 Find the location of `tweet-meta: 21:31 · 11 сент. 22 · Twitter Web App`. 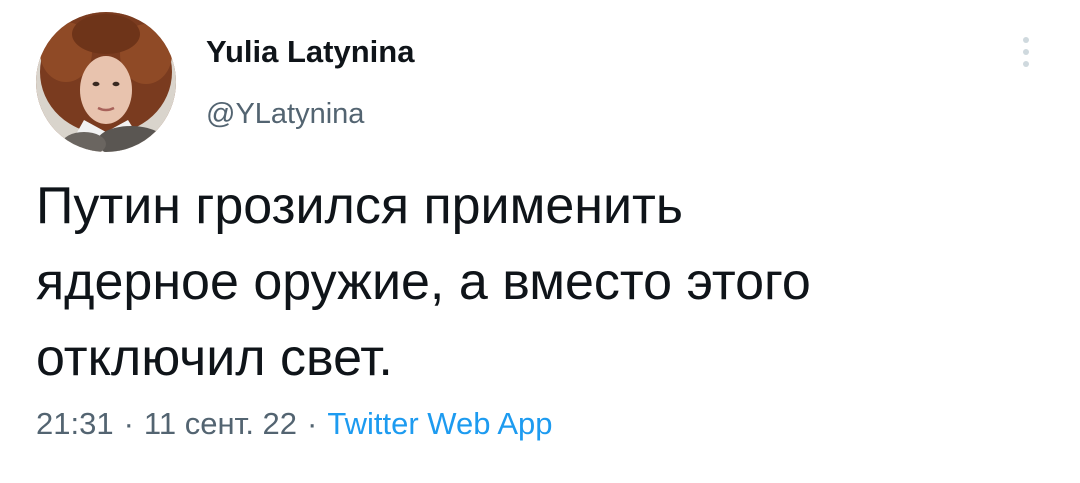

tweet-meta: 21:31 · 11 сент. 22 · Twitter Web App is located at coordinates (294, 423).